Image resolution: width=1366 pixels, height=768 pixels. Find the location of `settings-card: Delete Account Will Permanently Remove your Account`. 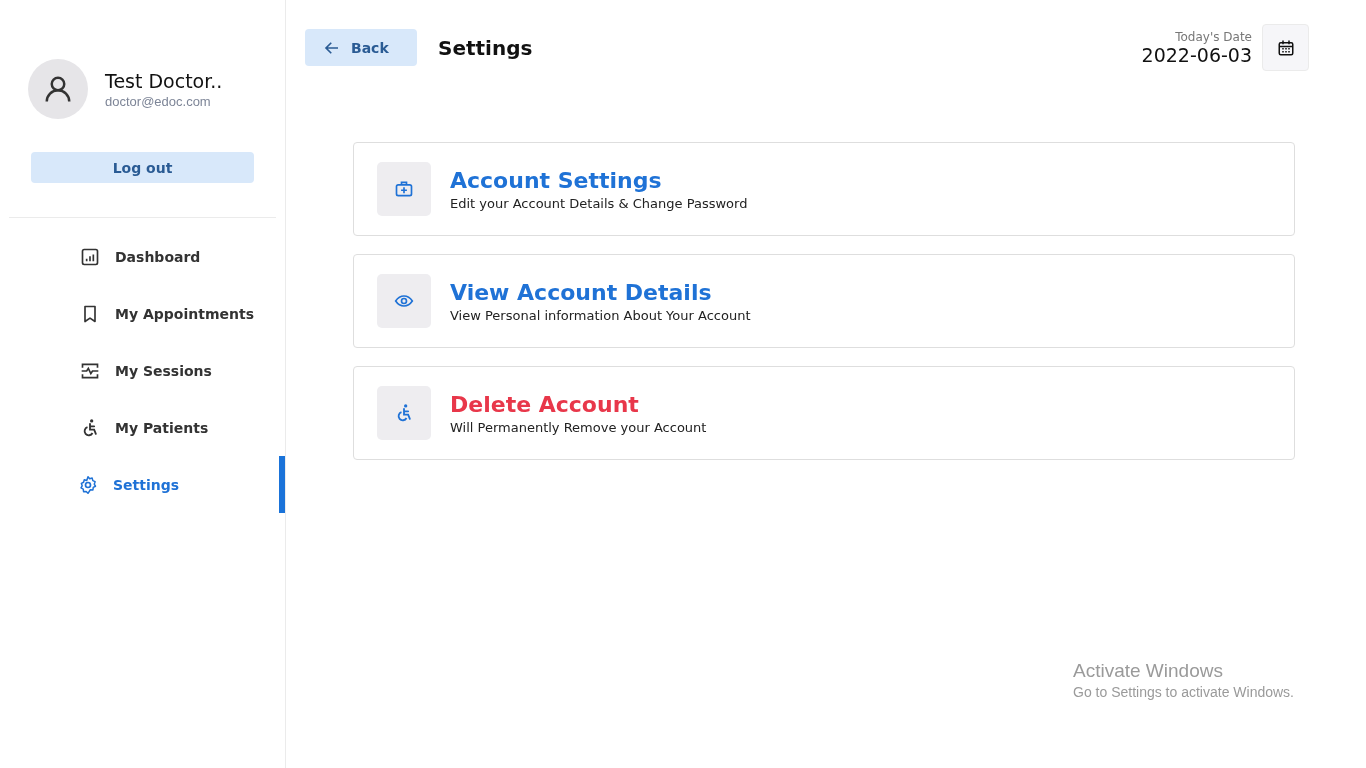

settings-card: Delete Account Will Permanently Remove your Account is located at coordinates (824, 413).